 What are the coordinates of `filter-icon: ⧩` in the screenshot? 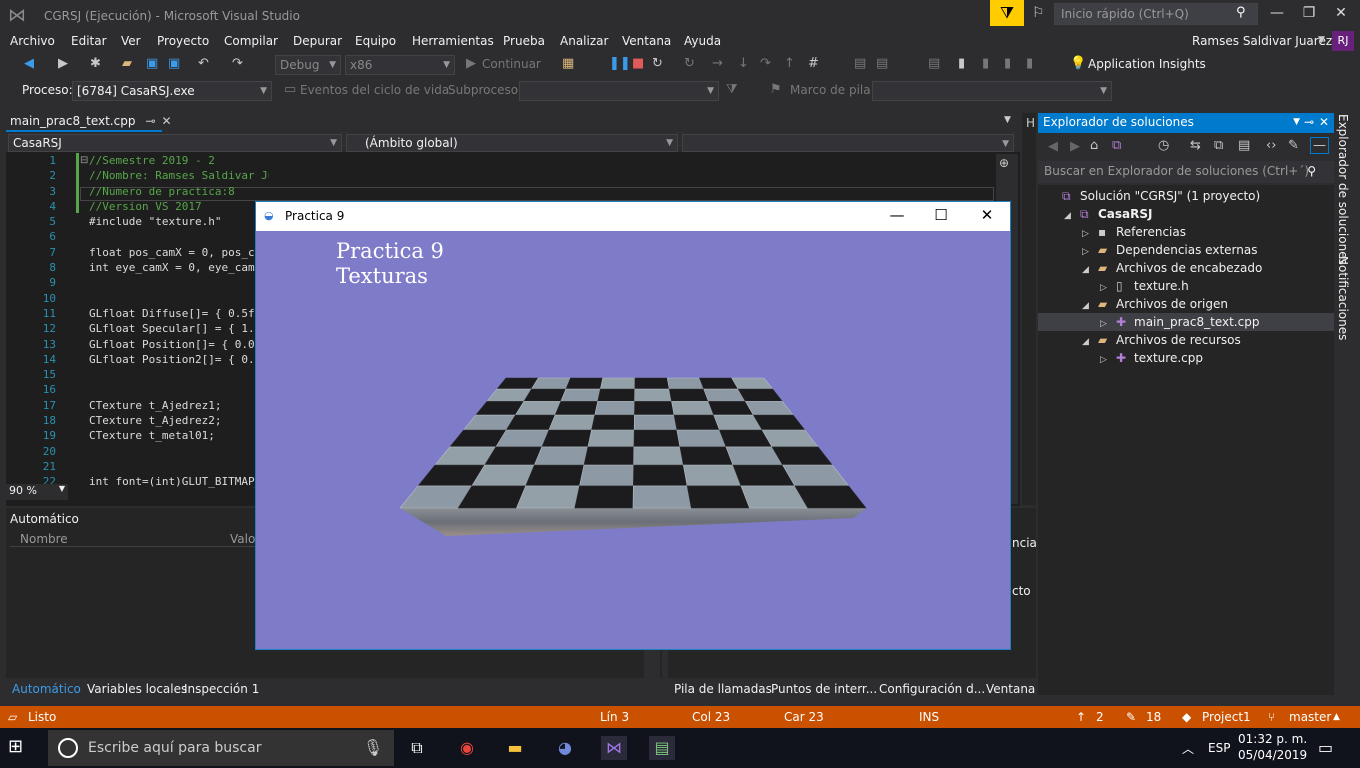 It's located at (1007, 13).